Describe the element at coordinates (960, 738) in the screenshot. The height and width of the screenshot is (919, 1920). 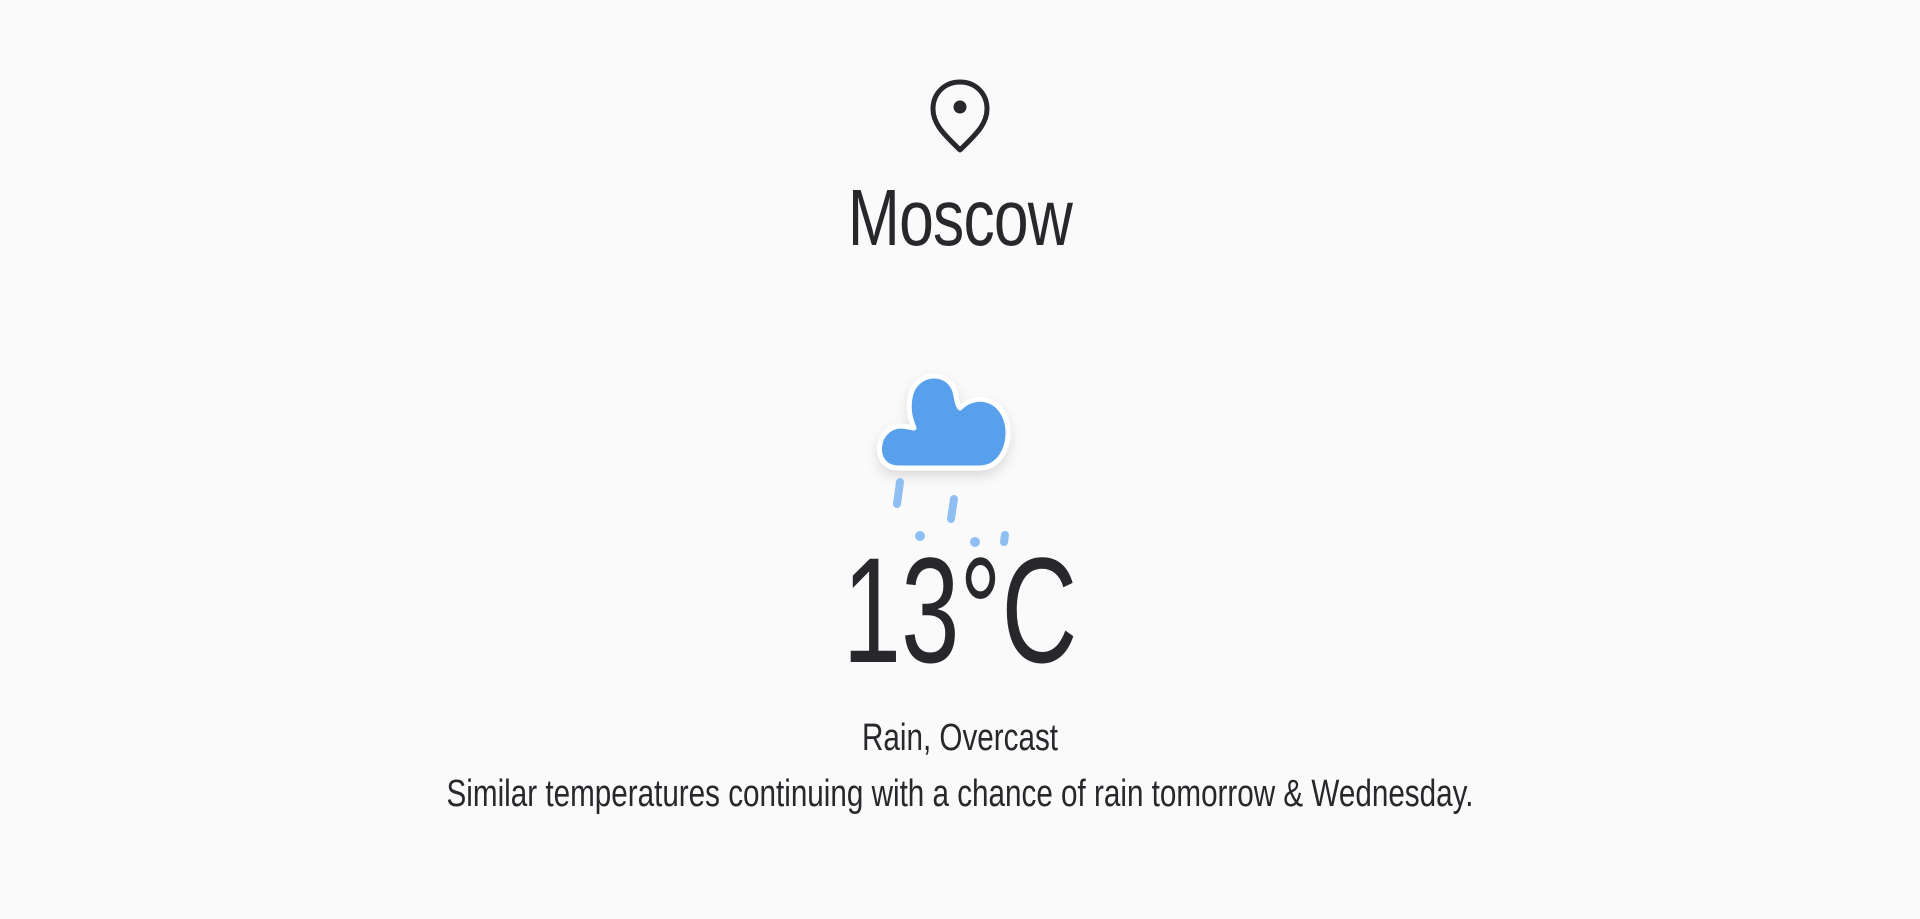
I see `weather-condition: Rain, Overcast` at that location.